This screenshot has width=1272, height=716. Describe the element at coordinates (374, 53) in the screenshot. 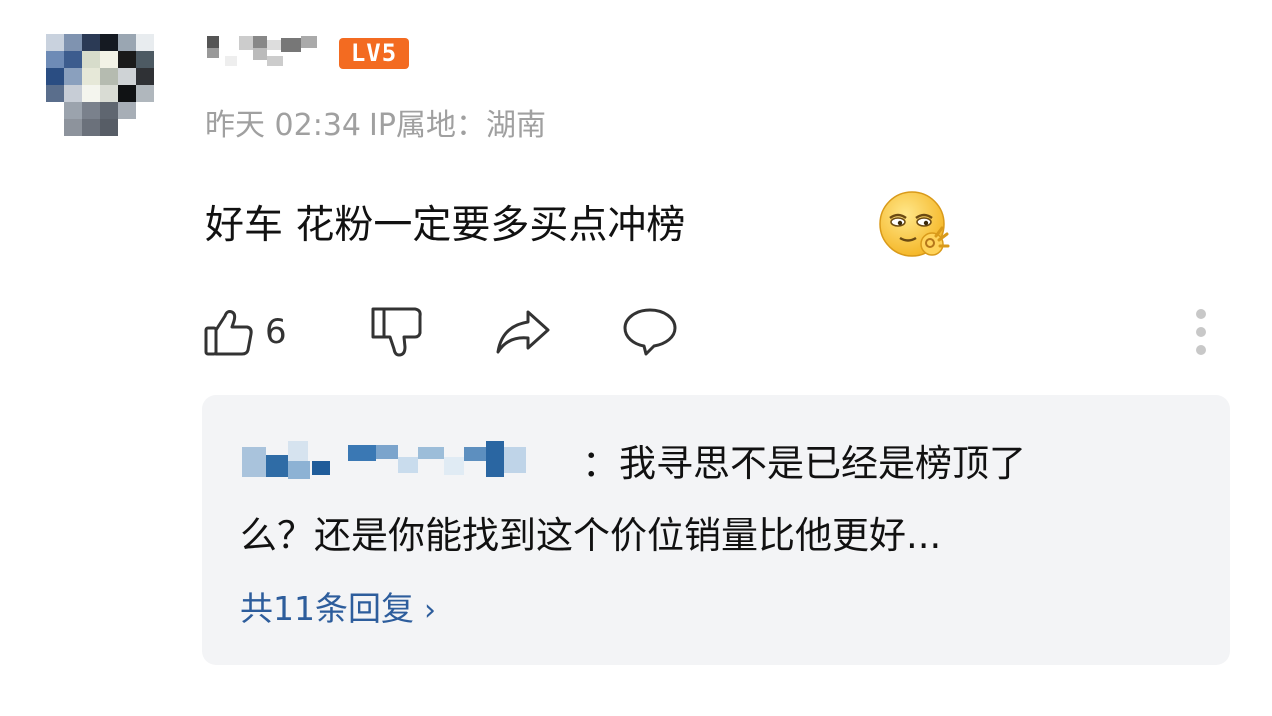

I see `level-badge: LV5` at that location.